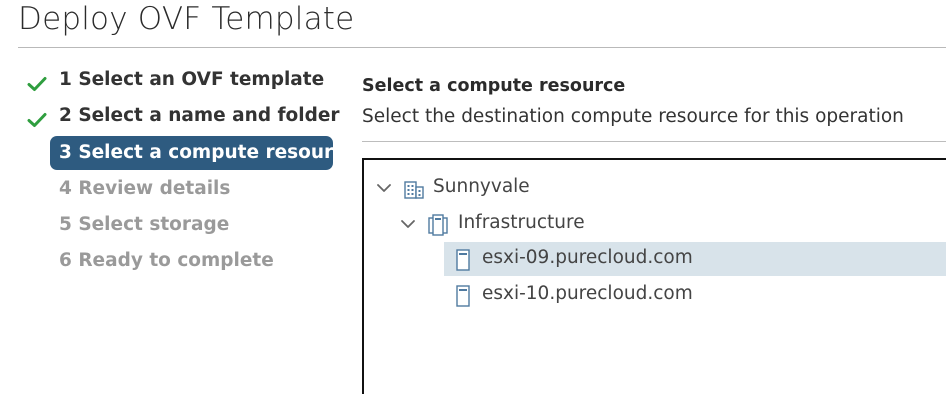 Image resolution: width=946 pixels, height=394 pixels. Describe the element at coordinates (438, 225) in the screenshot. I see `cluster-icon` at that location.